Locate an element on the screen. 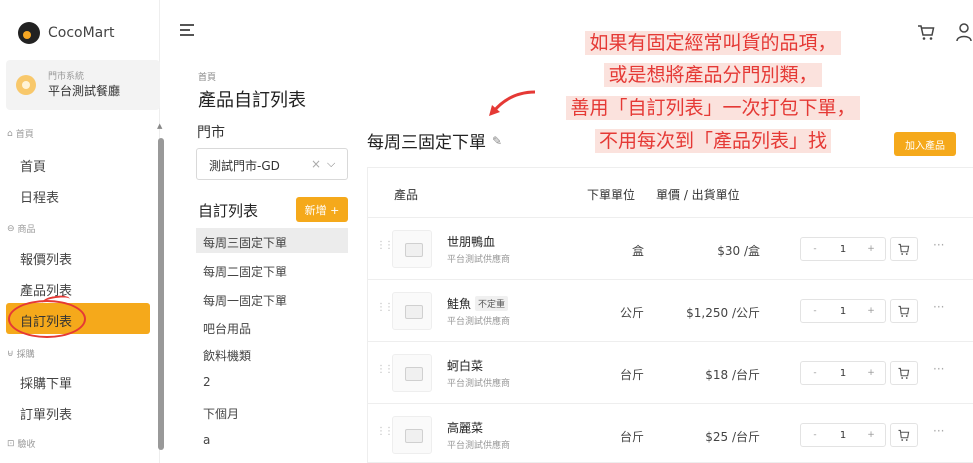  clear-icon: × is located at coordinates (316, 164).